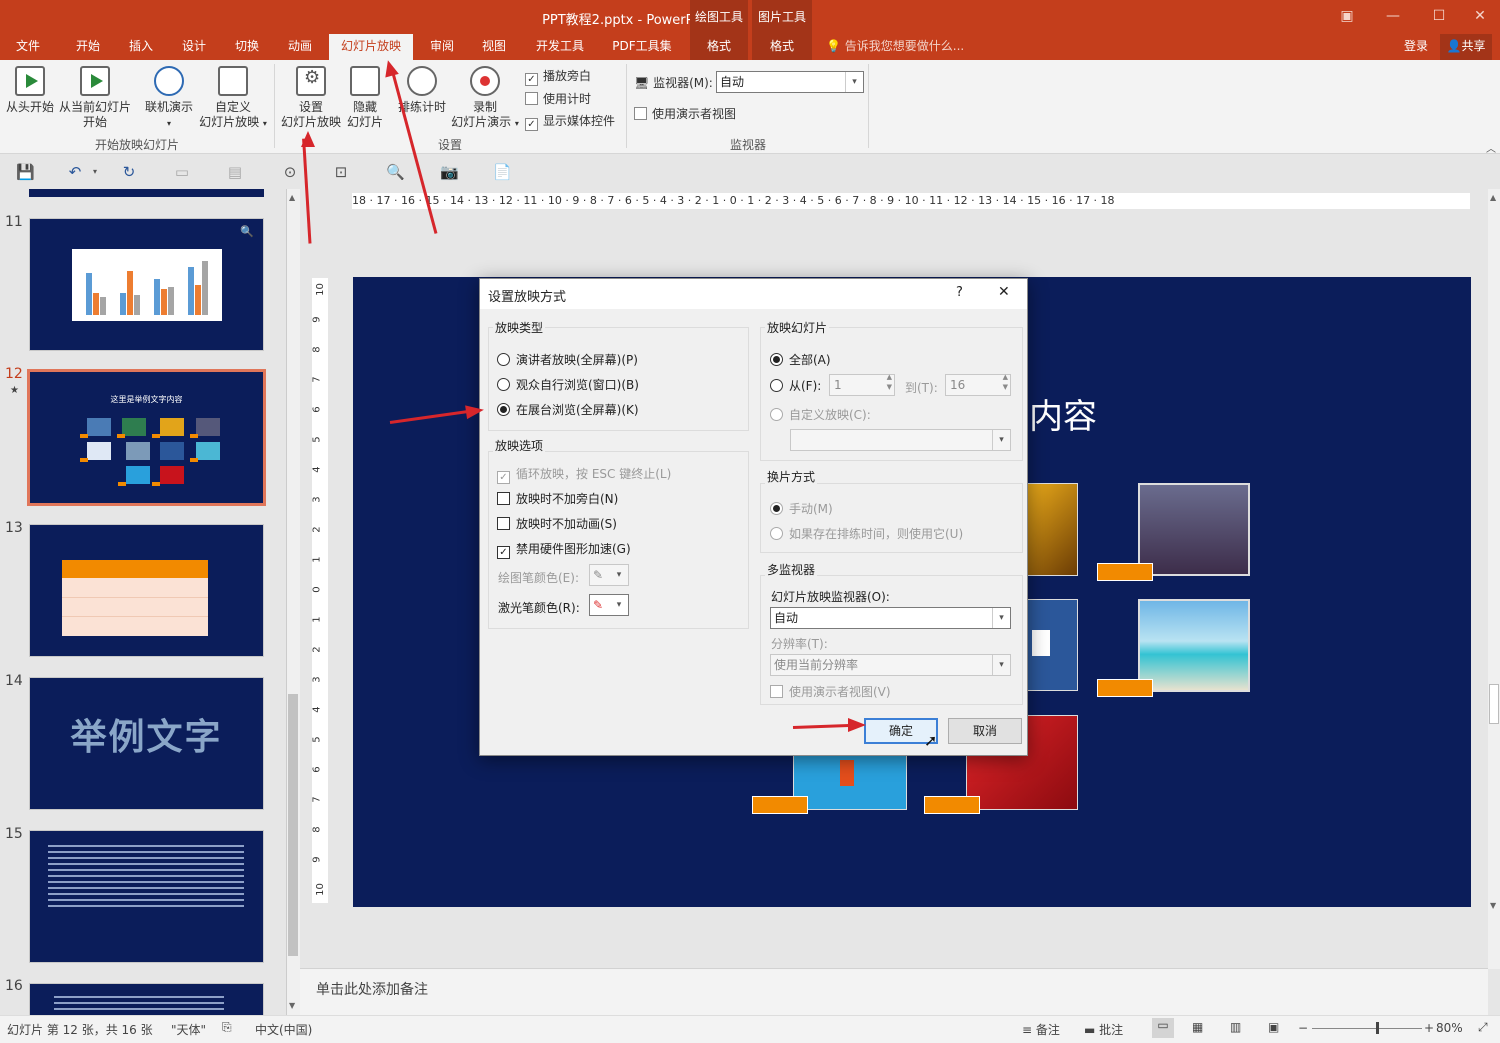 This screenshot has width=1500, height=1043. Describe the element at coordinates (1480, 17) in the screenshot. I see `close-icon: ✕` at that location.